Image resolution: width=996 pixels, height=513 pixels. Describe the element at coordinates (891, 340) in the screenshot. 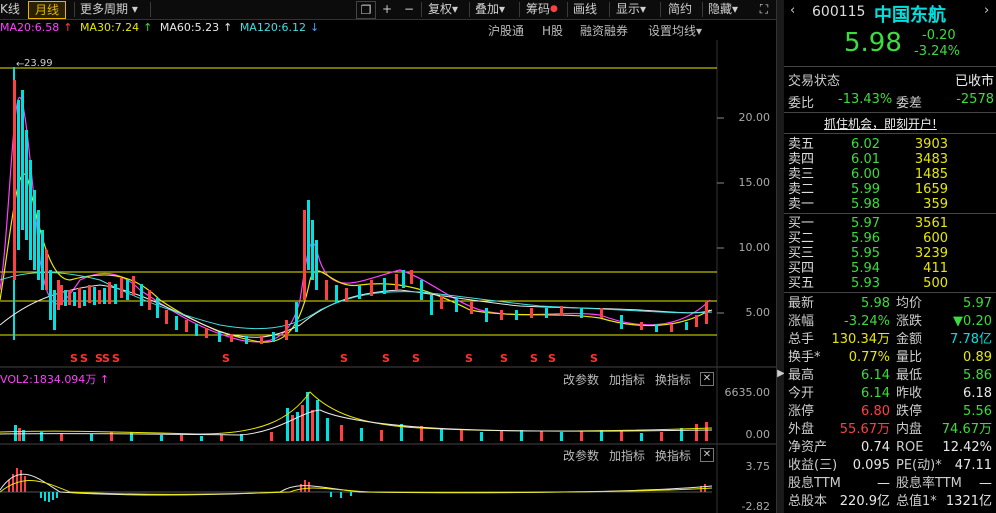

I see `stat-row: 总手 130.34万 金额 7.78亿` at that location.